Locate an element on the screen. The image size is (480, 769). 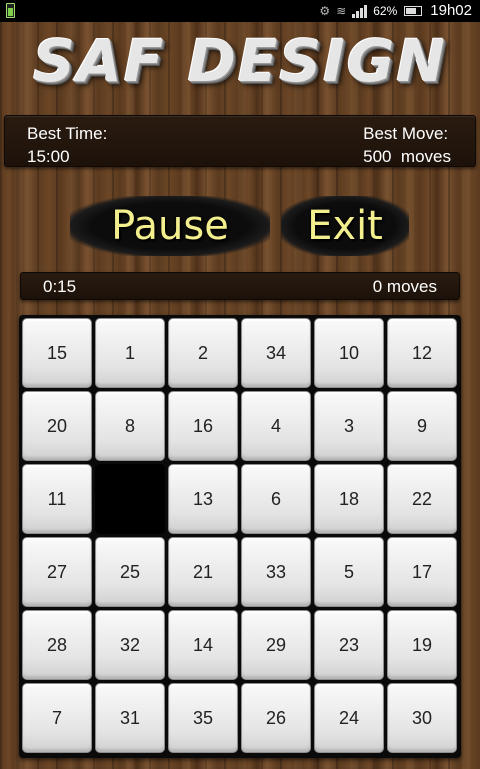
tile: 15 is located at coordinates (57, 353).